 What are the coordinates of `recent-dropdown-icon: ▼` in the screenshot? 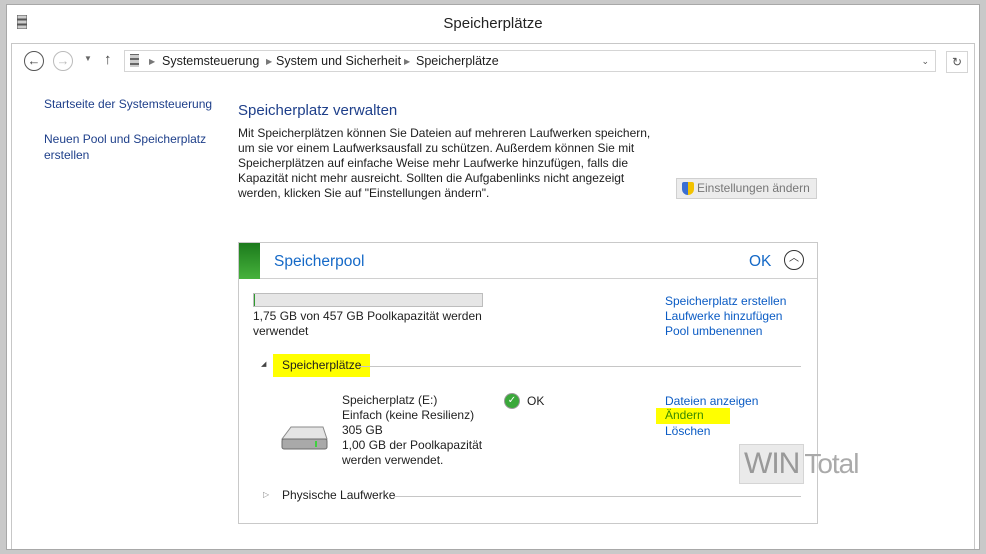 It's located at (88, 58).